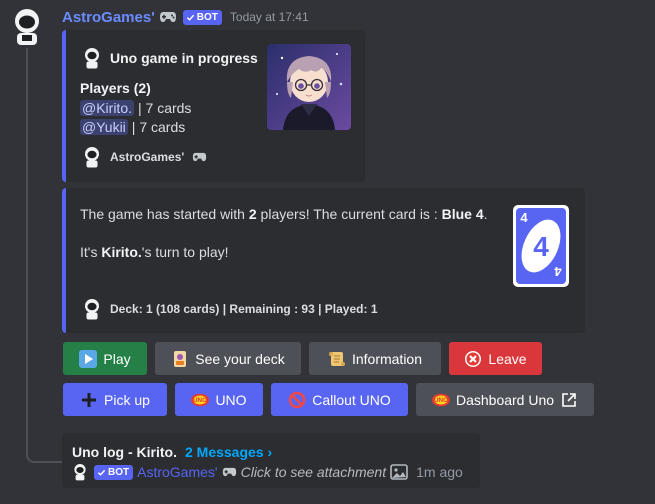 This screenshot has height=504, width=655. I want to click on information-button: Information, so click(375, 358).